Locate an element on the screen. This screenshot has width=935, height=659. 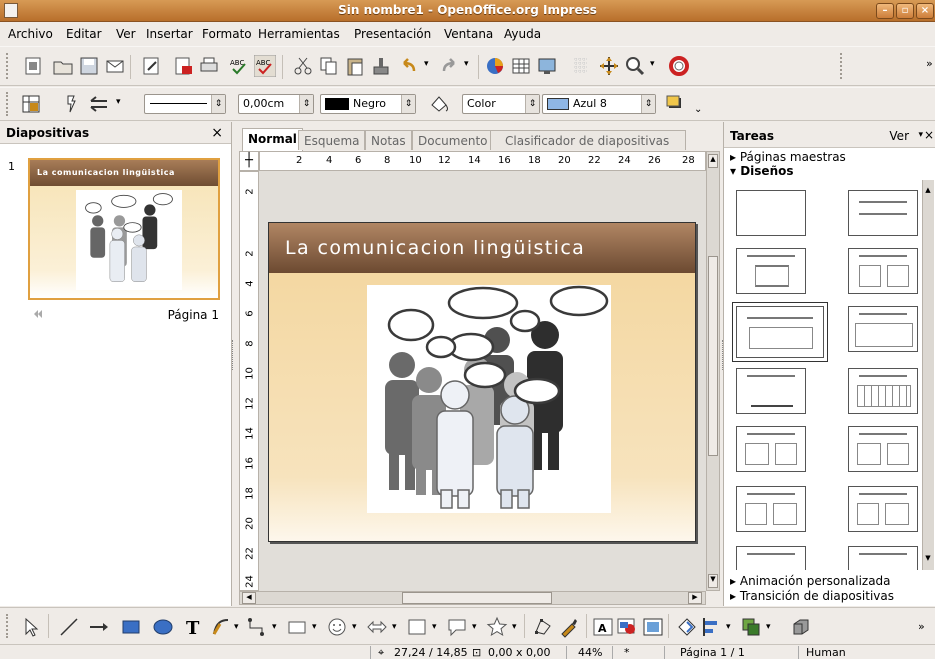
export-pdf-icon is located at coordinates (183, 66).